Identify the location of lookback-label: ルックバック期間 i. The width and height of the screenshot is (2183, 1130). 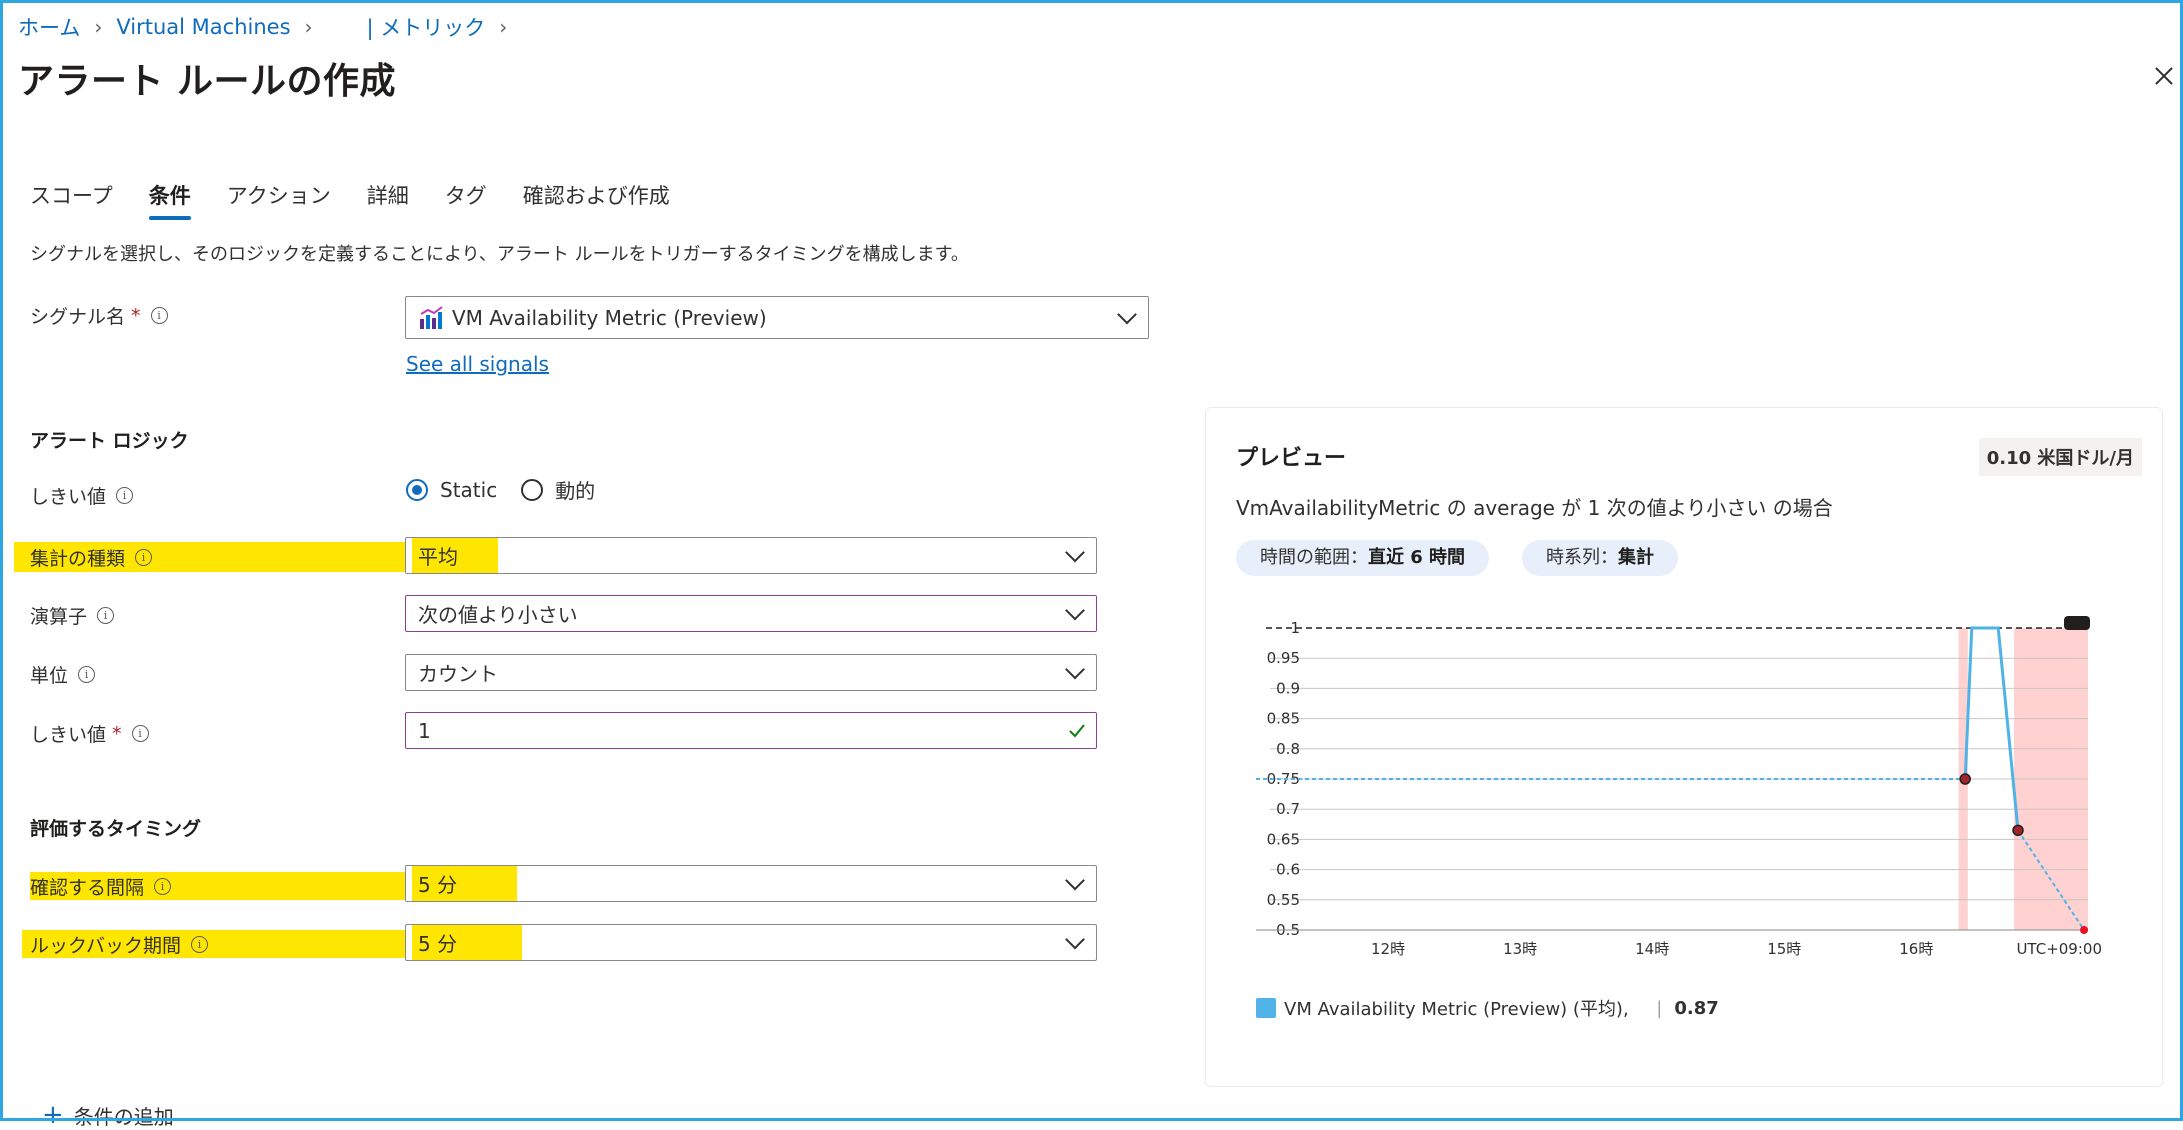
(119, 944).